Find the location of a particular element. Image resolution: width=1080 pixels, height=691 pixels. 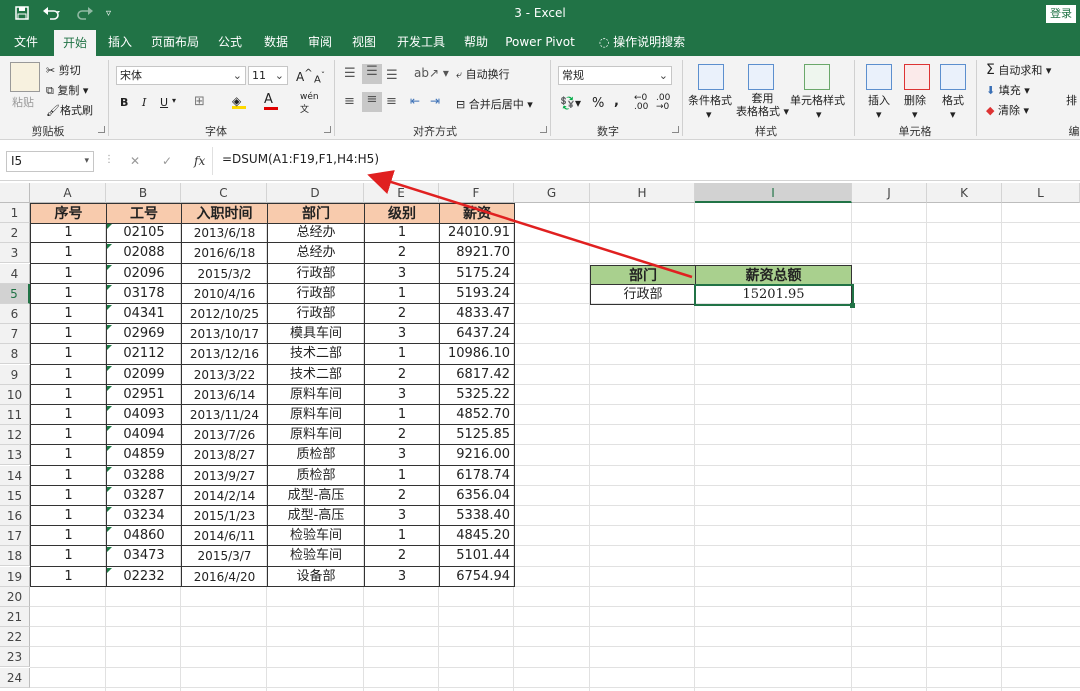

annotation-arrow is located at coordinates (530, 224).